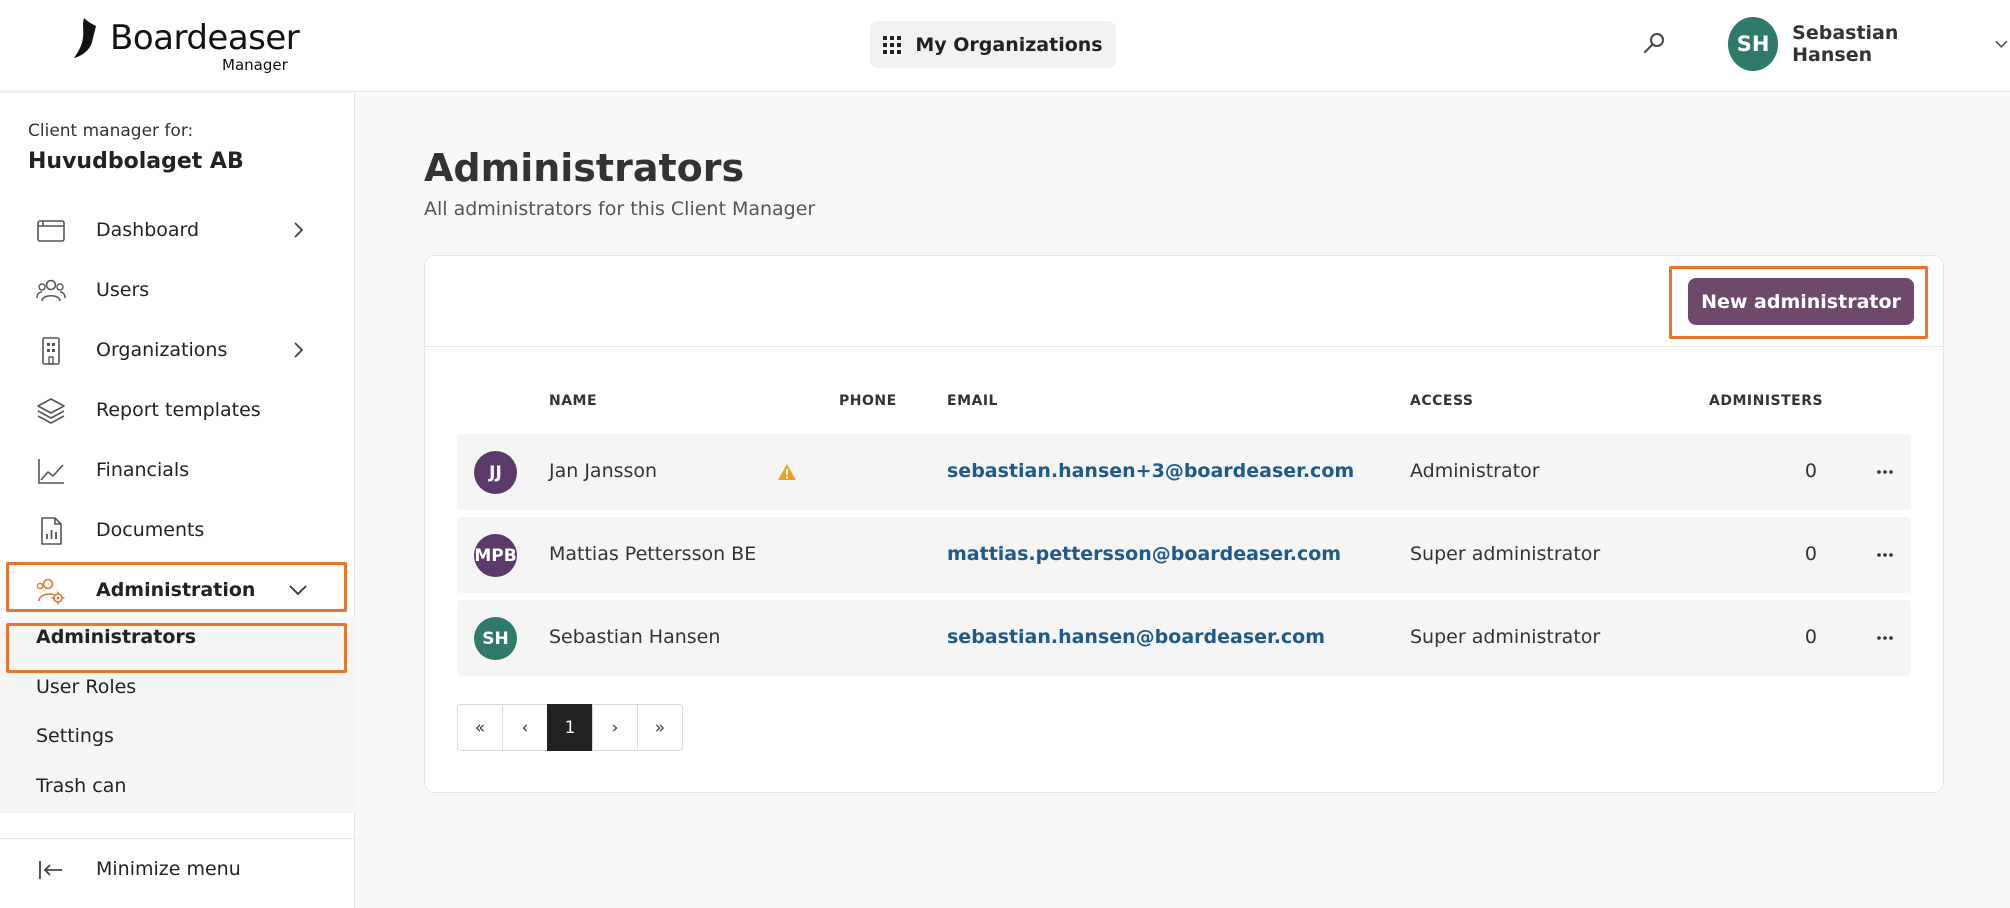 The height and width of the screenshot is (908, 2010). I want to click on sidebar-item-label: Dashboard, so click(148, 230).